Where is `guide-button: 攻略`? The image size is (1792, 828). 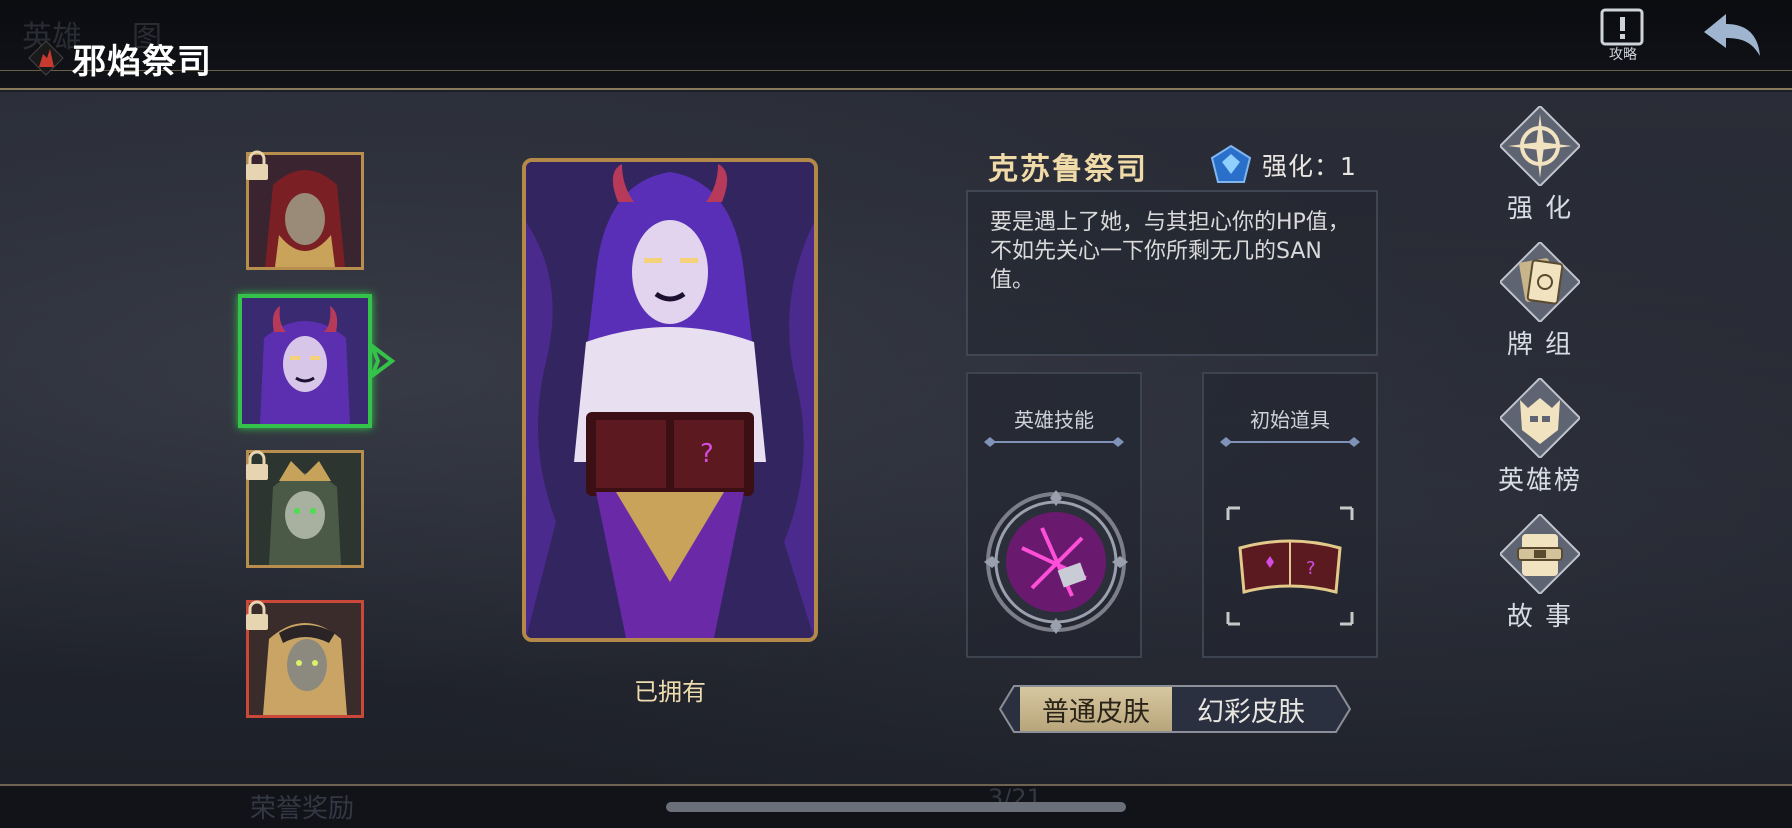
guide-button: 攻略 is located at coordinates (1623, 35).